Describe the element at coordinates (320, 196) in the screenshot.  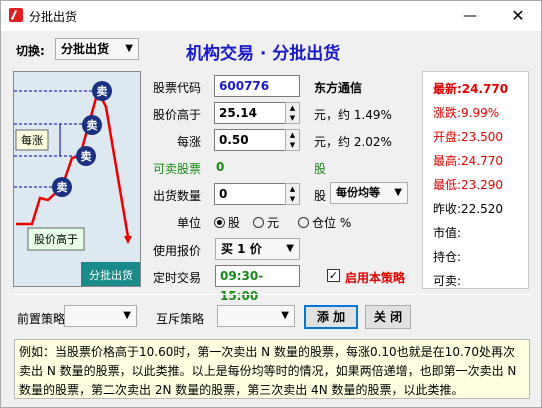
I see `qty-unit: 股` at that location.